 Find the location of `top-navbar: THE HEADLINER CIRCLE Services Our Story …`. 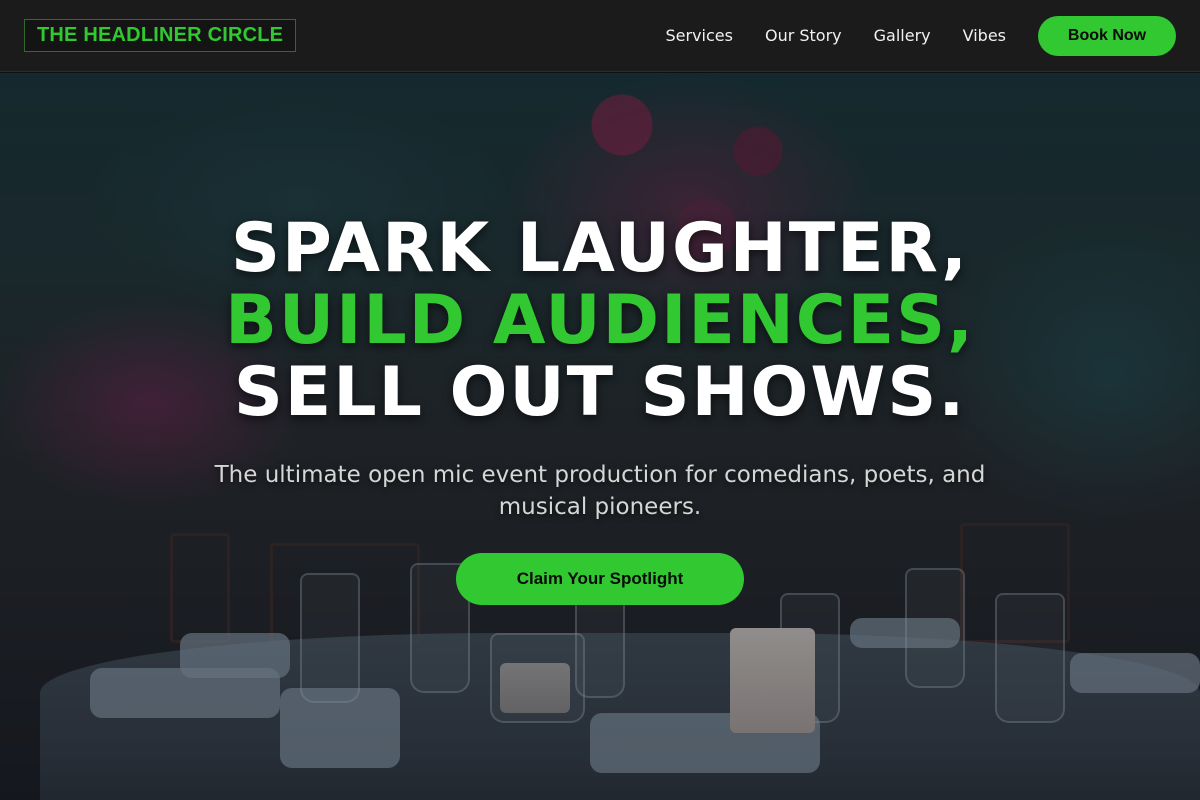

top-navbar: THE HEADLINER CIRCLE Services Our Story … is located at coordinates (600, 36).